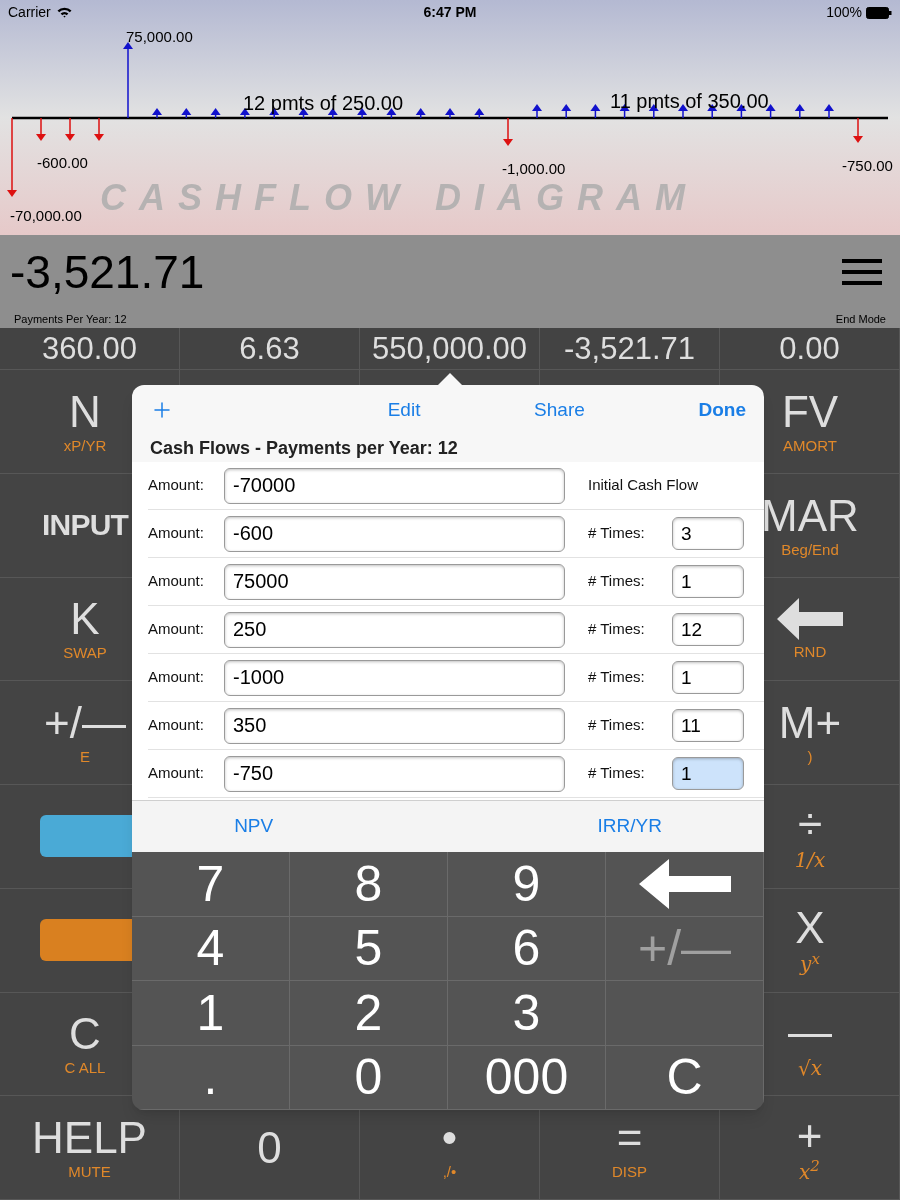 Image resolution: width=900 pixels, height=1200 pixels. What do you see at coordinates (369, 1013) in the screenshot?
I see `keypad-key: 2` at bounding box center [369, 1013].